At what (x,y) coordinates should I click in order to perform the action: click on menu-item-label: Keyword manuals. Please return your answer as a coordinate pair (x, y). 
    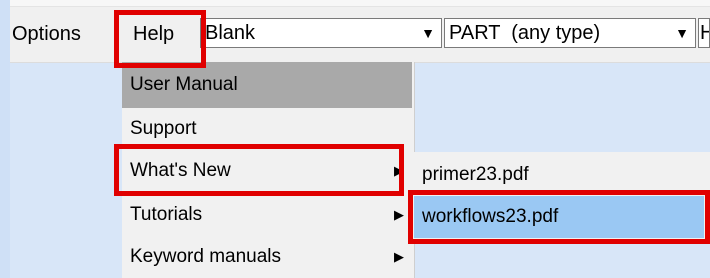
    Looking at the image, I should click on (206, 256).